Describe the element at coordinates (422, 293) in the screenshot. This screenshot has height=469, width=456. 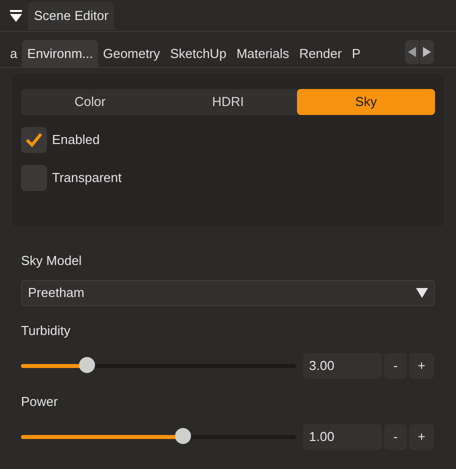
I see `dropdown-caret-icon` at that location.